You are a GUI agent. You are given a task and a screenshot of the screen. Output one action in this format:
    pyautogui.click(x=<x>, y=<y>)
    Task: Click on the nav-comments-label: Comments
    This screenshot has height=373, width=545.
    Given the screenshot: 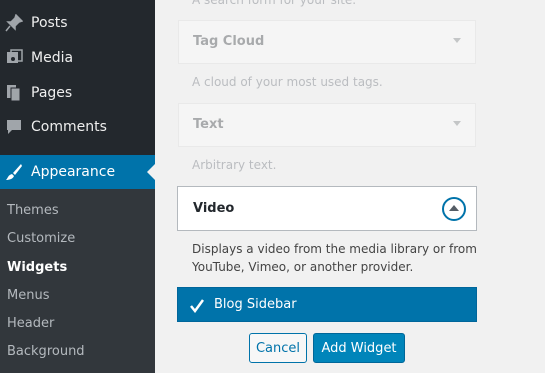 What is the action you would take?
    pyautogui.click(x=69, y=127)
    